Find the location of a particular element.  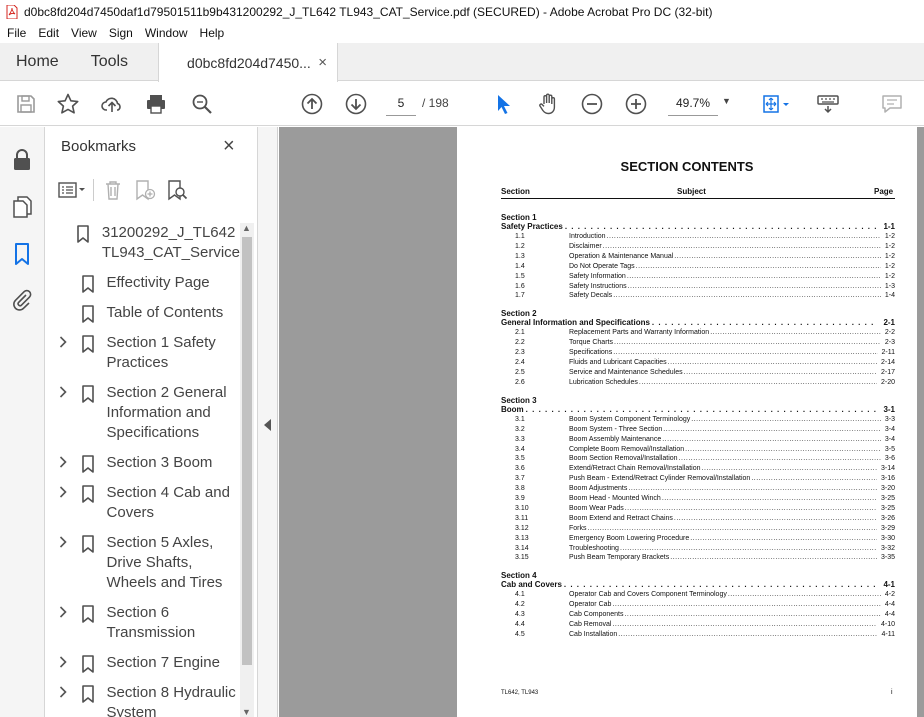

bookmarks-scrollbar: ▲ ▼ is located at coordinates (247, 470).